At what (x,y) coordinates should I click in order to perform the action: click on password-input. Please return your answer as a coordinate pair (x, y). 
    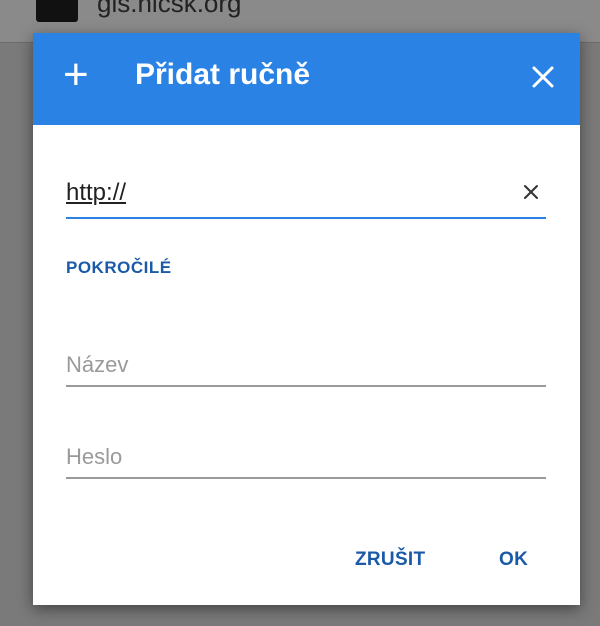
    Looking at the image, I should click on (306, 457).